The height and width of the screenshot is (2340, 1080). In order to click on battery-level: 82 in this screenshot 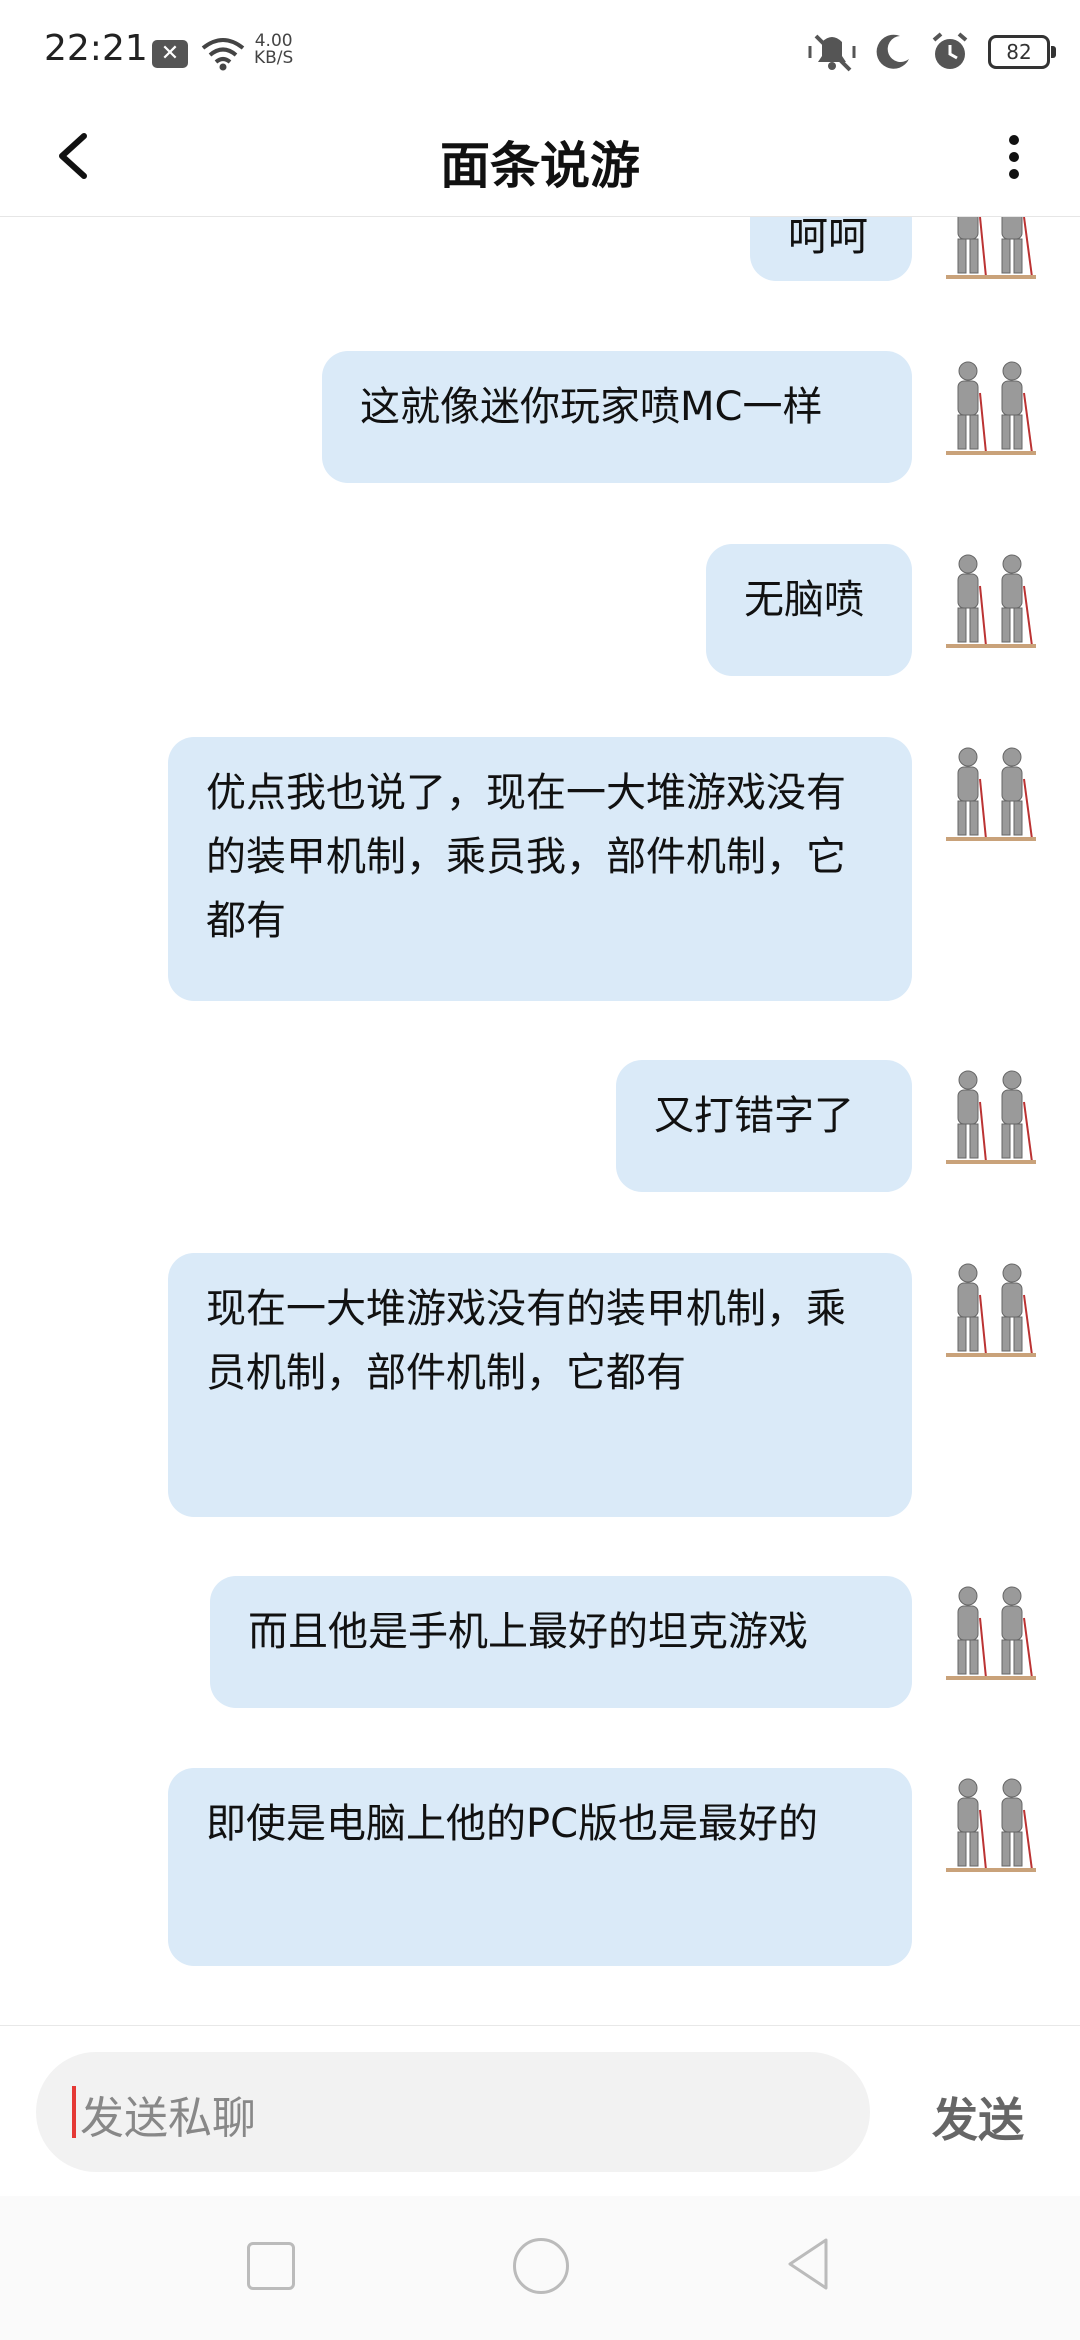, I will do `click(1019, 52)`.